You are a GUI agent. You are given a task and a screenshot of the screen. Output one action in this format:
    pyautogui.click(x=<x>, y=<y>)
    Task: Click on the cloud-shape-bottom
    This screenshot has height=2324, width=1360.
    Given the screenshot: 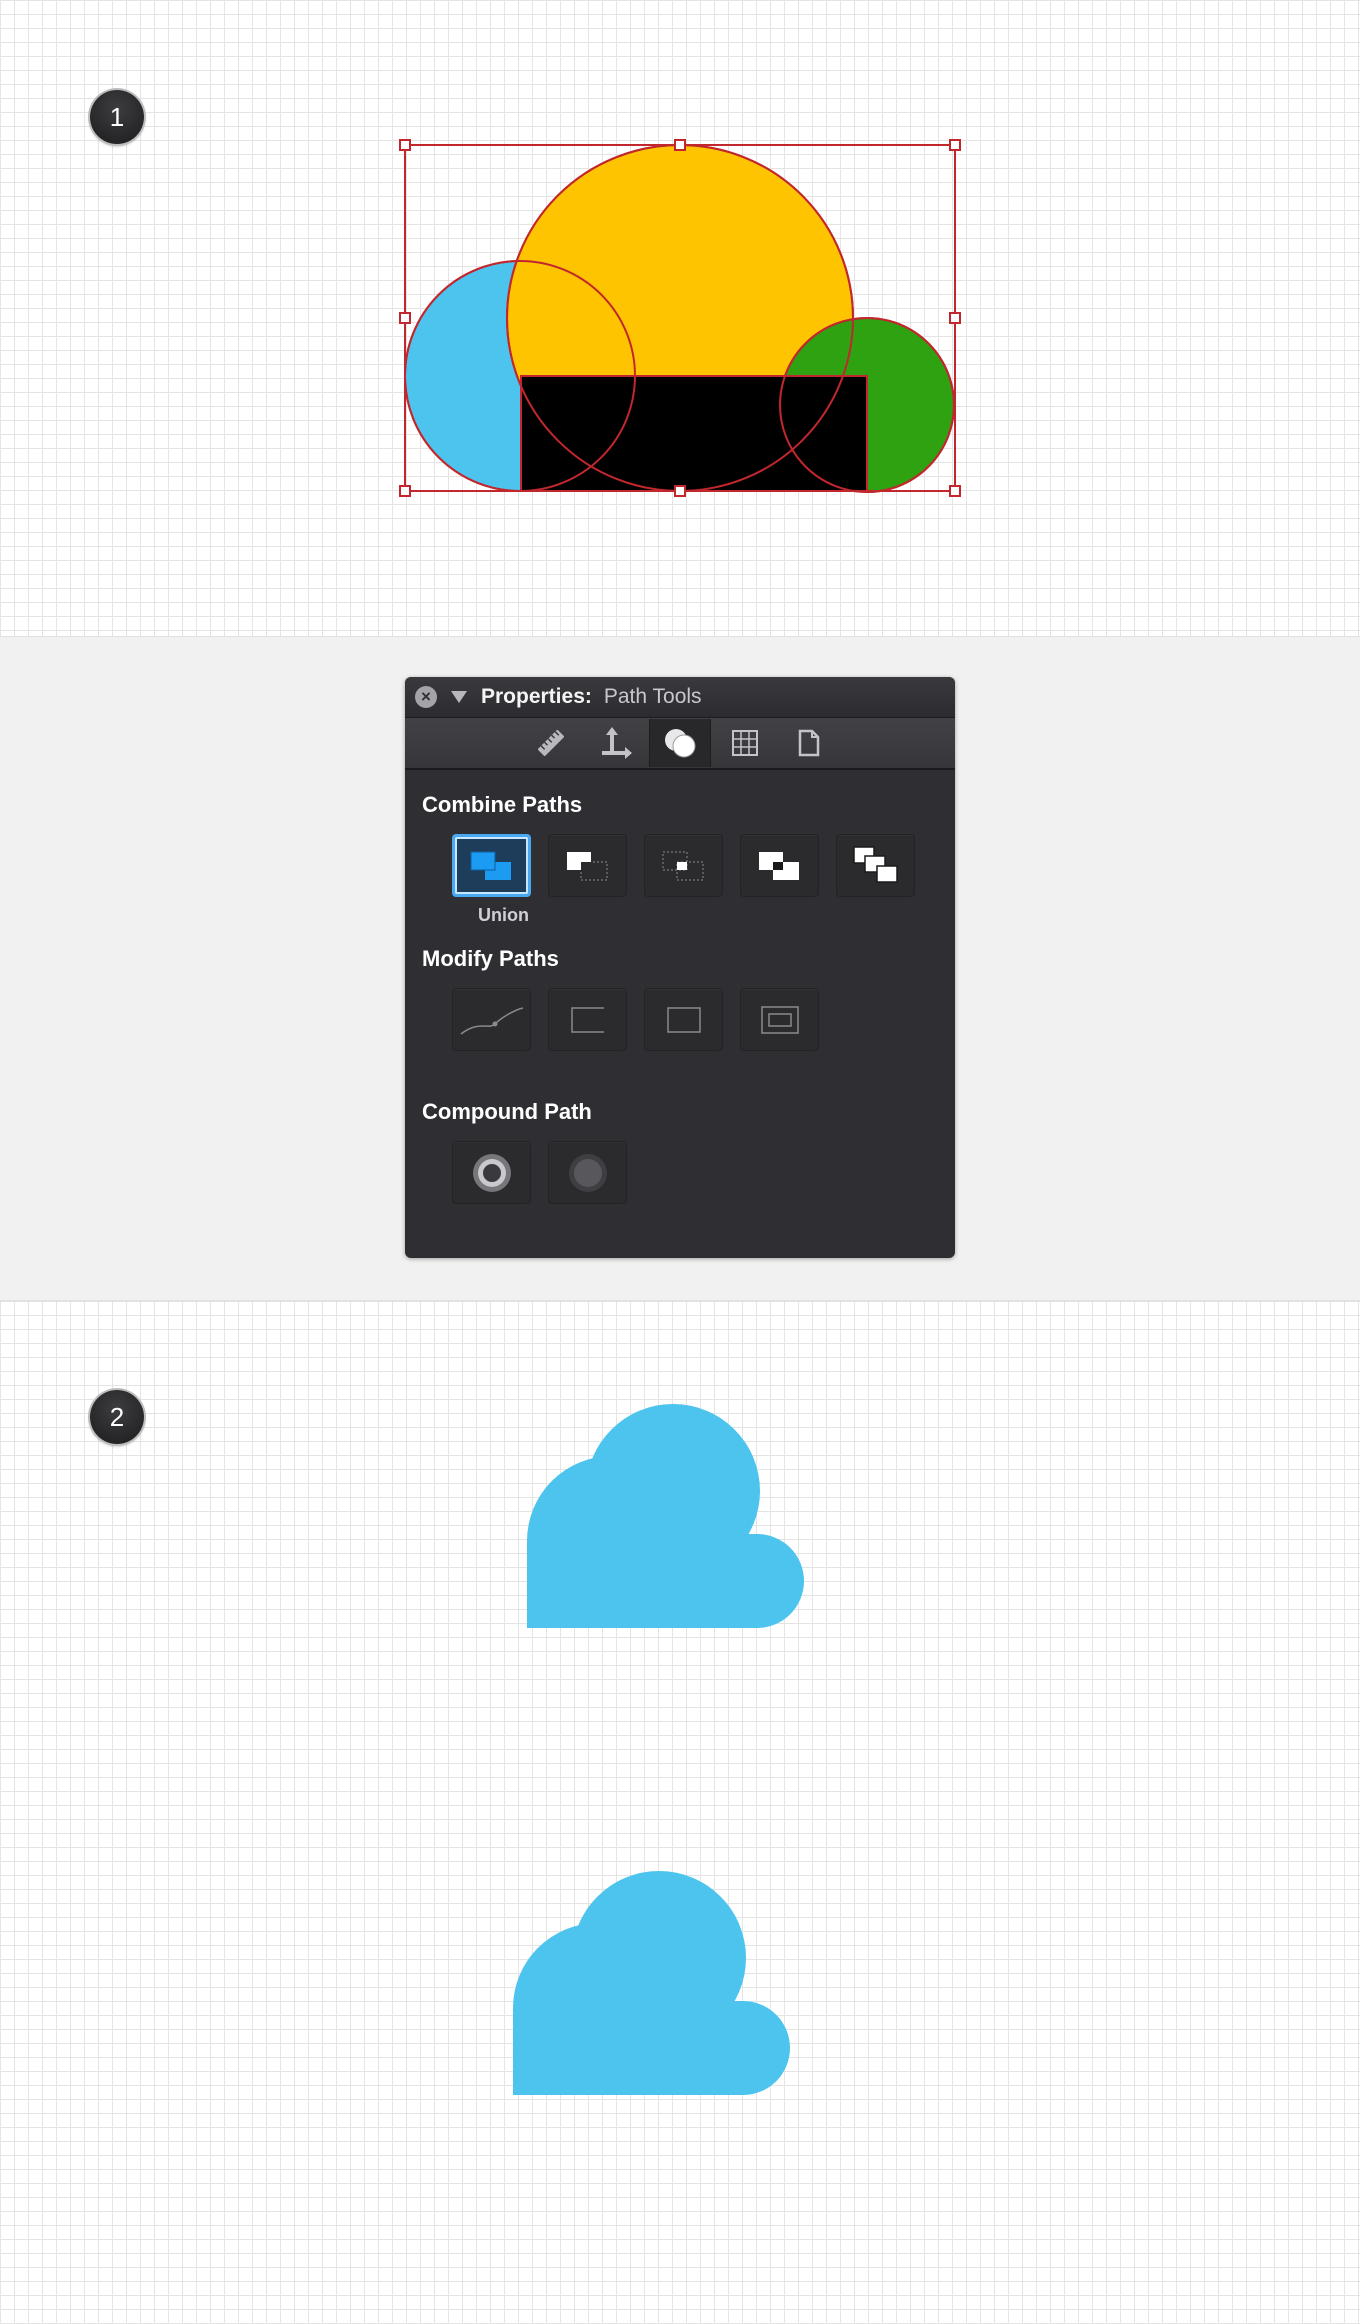 What is the action you would take?
    pyautogui.click(x=651, y=1983)
    